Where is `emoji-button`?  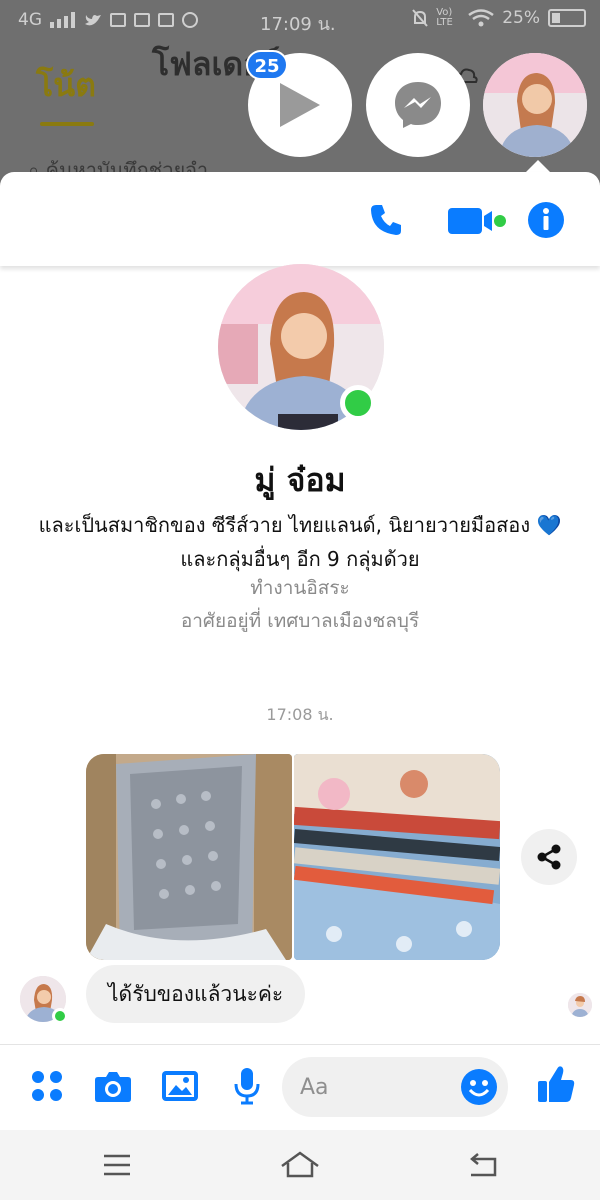 emoji-button is located at coordinates (479, 1087).